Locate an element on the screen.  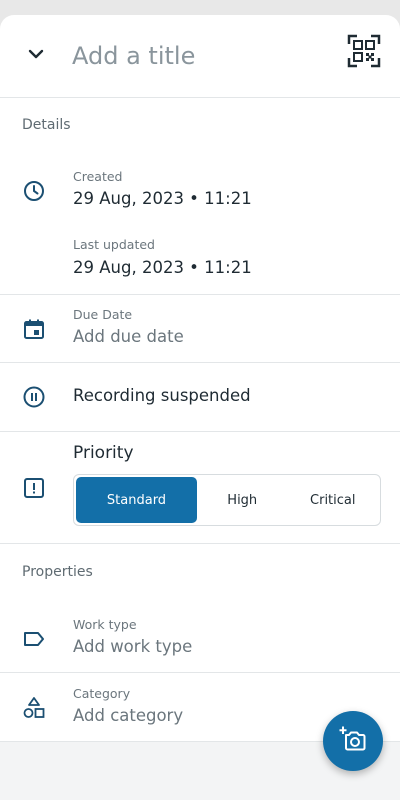
collapse-button is located at coordinates (36, 53).